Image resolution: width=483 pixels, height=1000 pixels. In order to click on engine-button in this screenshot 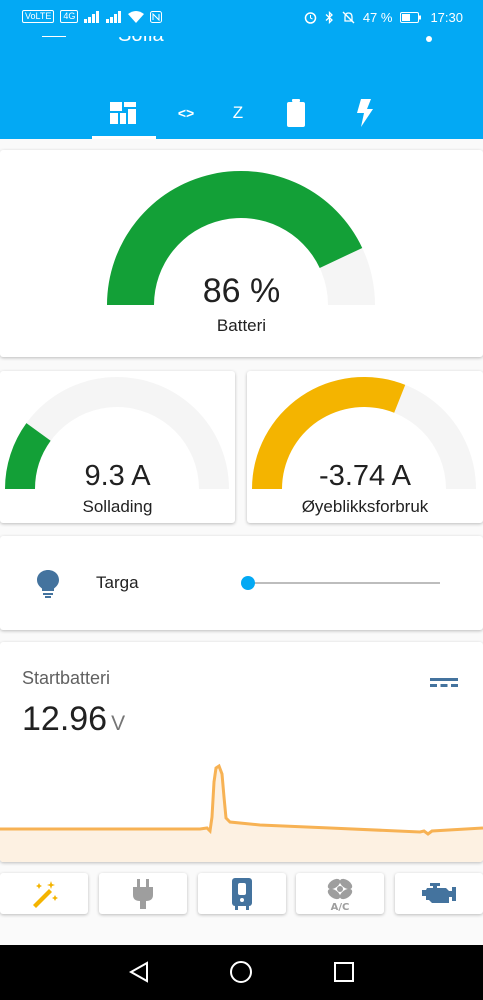, I will do `click(439, 893)`.